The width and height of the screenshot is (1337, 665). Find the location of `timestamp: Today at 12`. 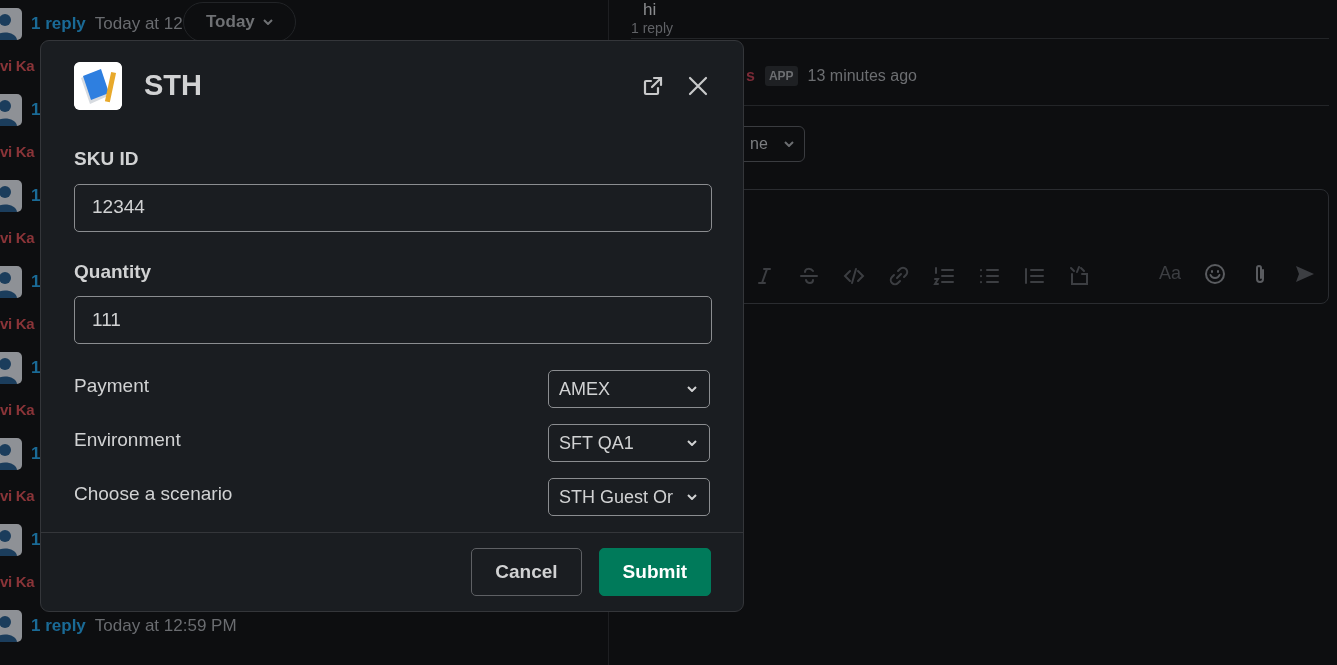

timestamp: Today at 12 is located at coordinates (138, 23).